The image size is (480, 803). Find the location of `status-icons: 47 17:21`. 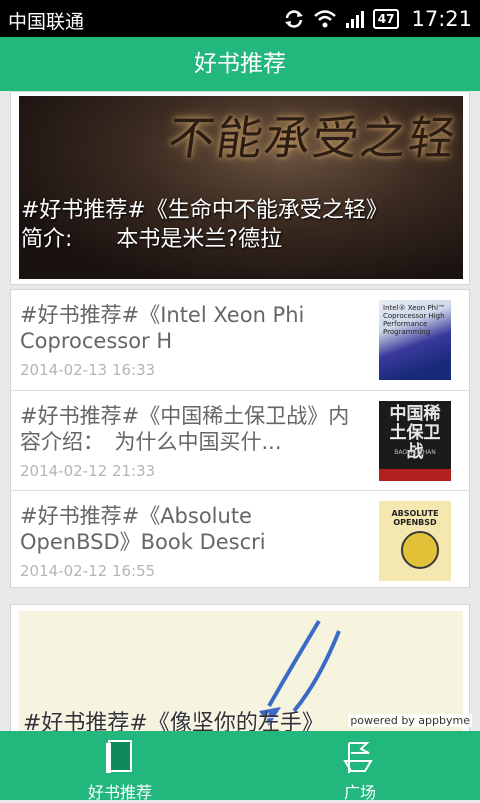

status-icons: 47 17:21 is located at coordinates (377, 19).